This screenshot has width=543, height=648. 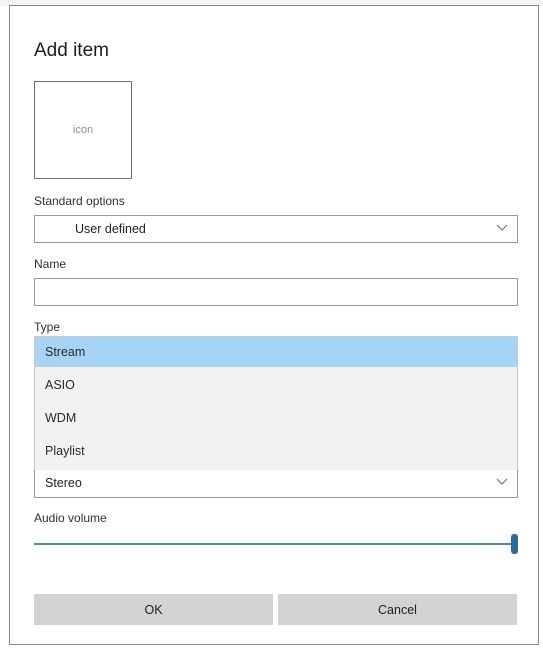 I want to click on channel-select-value: Stereo, so click(x=63, y=483).